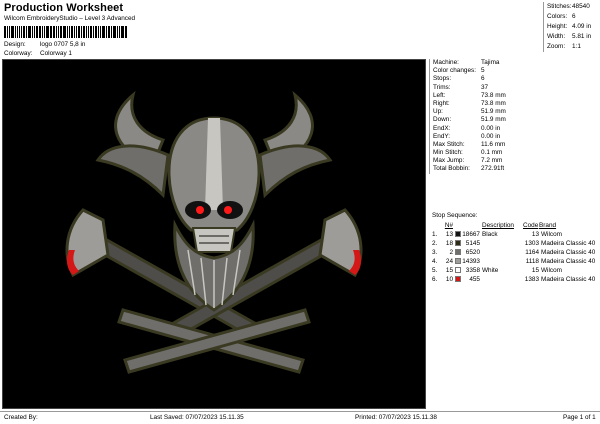  What do you see at coordinates (516, 225) in the screenshot?
I see `stop-sequence-header: N# Description Code Brand` at bounding box center [516, 225].